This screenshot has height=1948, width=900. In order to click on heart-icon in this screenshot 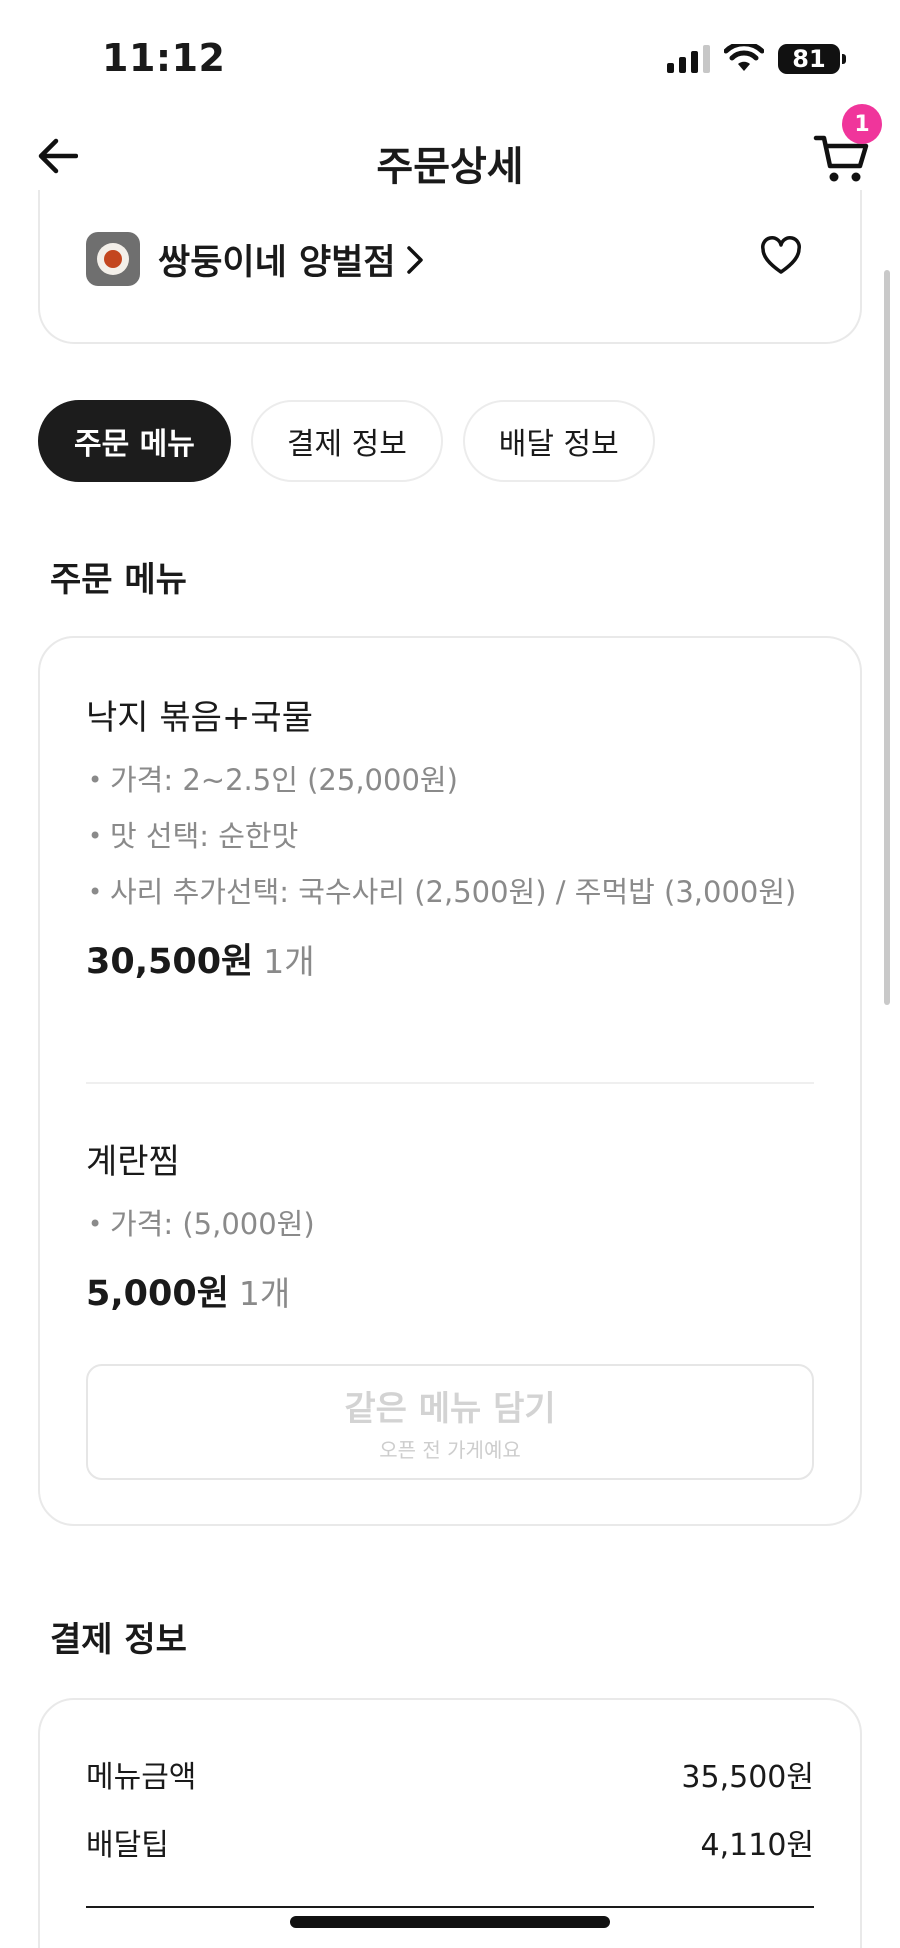, I will do `click(781, 255)`.